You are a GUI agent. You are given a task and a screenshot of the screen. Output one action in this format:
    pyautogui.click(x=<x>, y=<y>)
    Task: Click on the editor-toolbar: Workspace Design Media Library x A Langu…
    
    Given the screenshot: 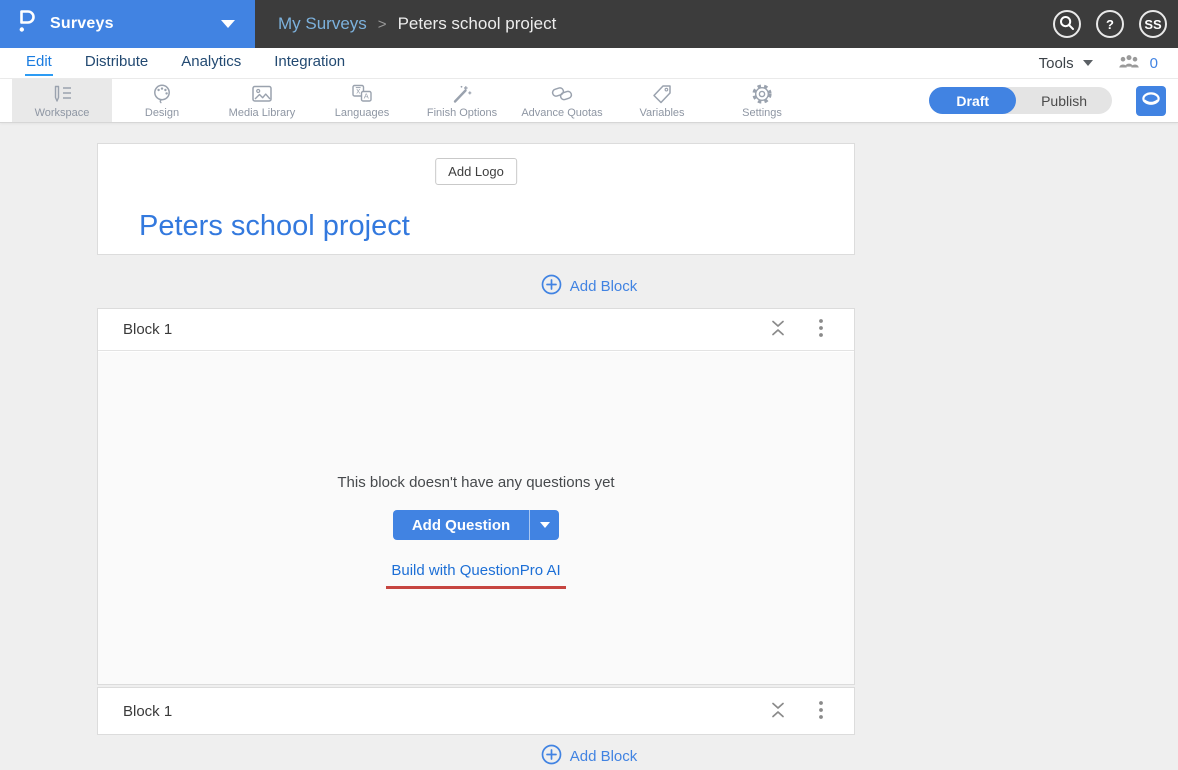 What is the action you would take?
    pyautogui.click(x=589, y=101)
    